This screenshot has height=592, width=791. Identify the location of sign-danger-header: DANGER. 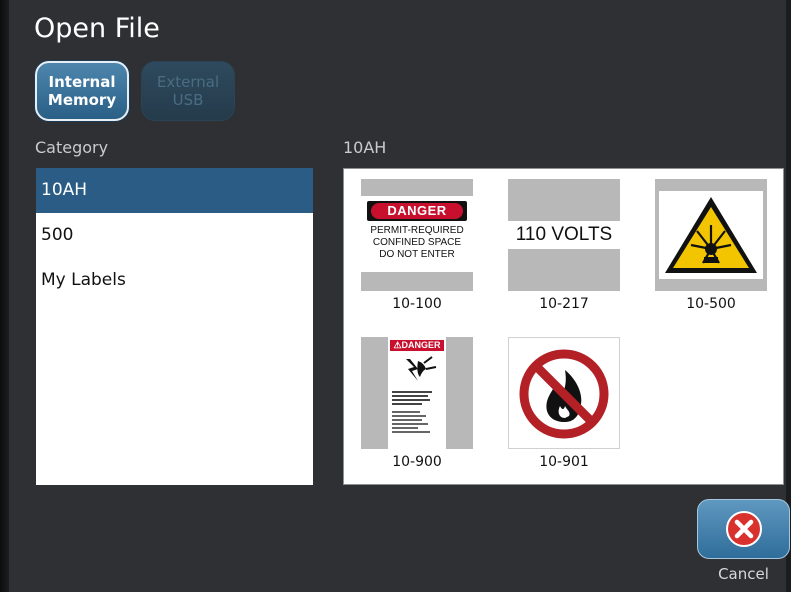
(417, 211).